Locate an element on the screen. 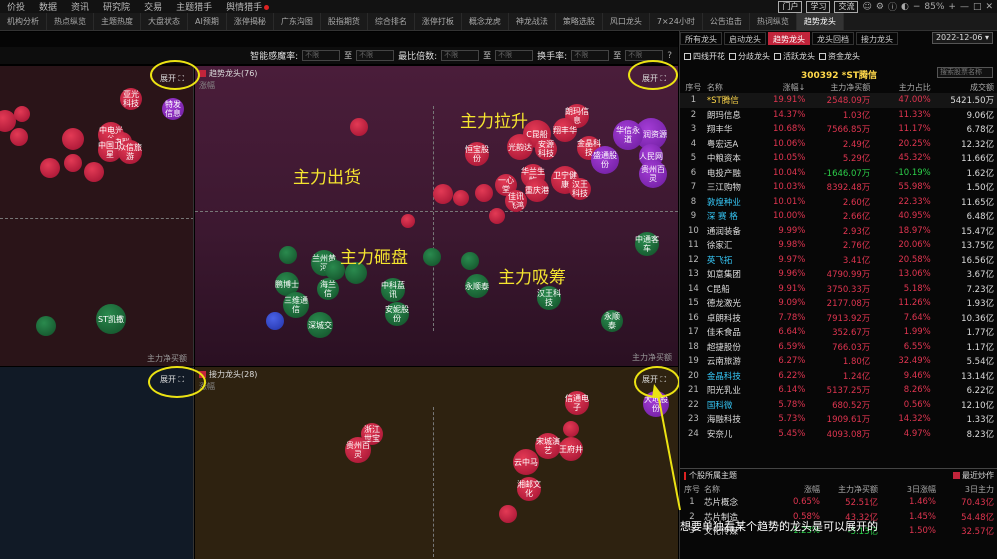 Image resolution: width=997 pixels, height=559 pixels. filter-smart-max: 不限 is located at coordinates (375, 55).